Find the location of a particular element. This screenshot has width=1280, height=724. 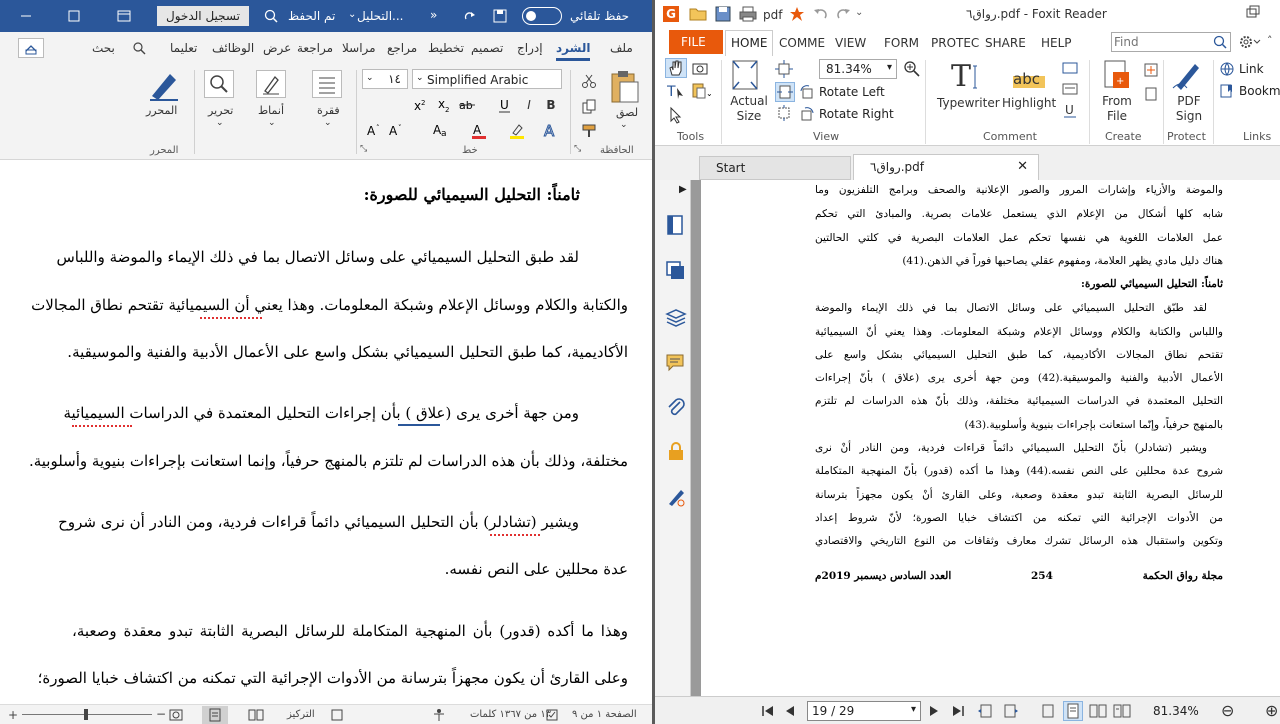

vertical-scrollbar-left is located at coordinates (696, 438).